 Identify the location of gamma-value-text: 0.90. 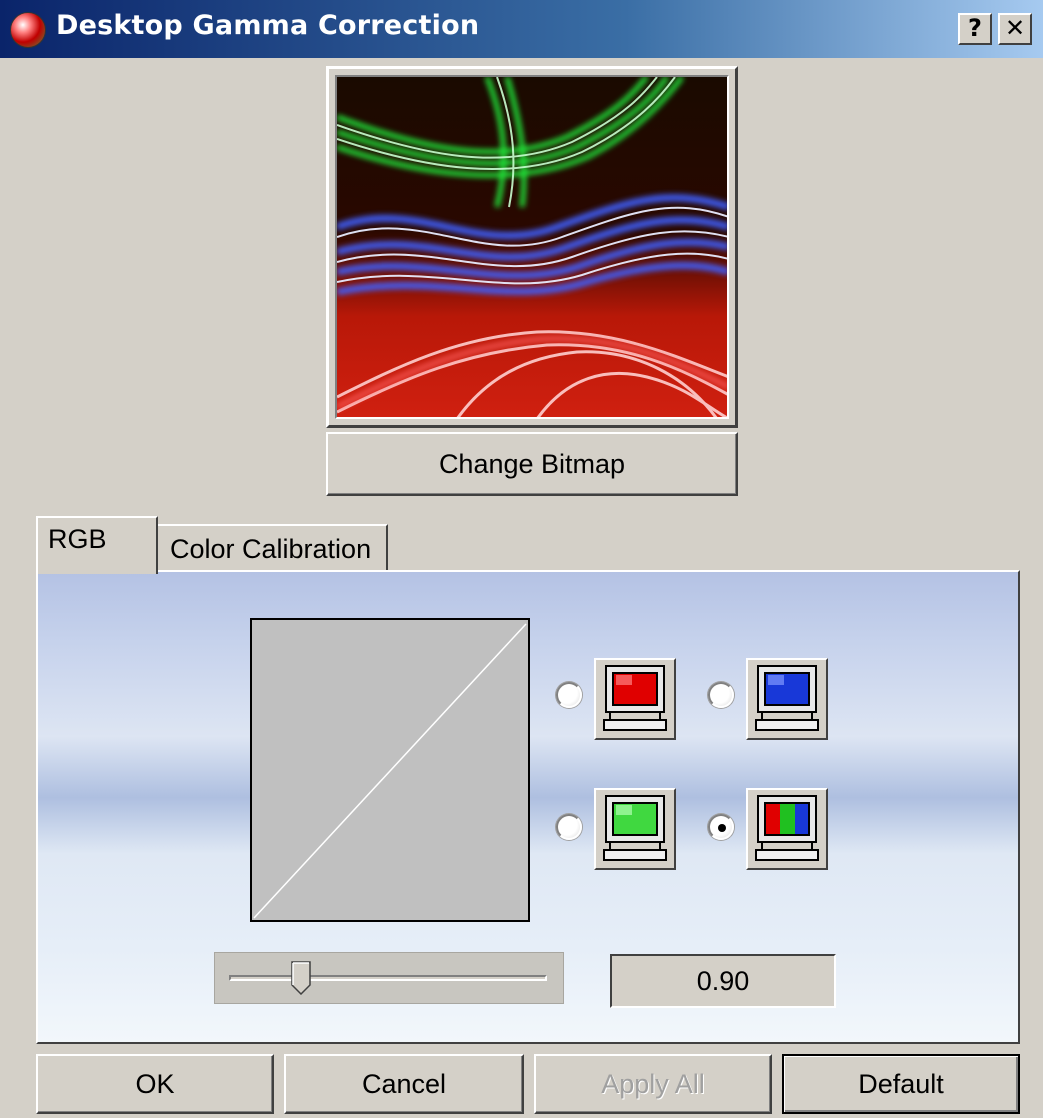
(723, 980).